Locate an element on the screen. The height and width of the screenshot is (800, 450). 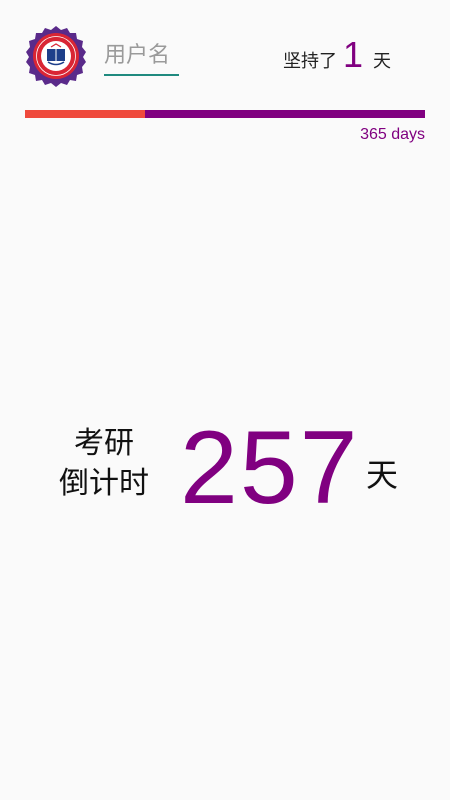
countdown-unit: 天 is located at coordinates (382, 475).